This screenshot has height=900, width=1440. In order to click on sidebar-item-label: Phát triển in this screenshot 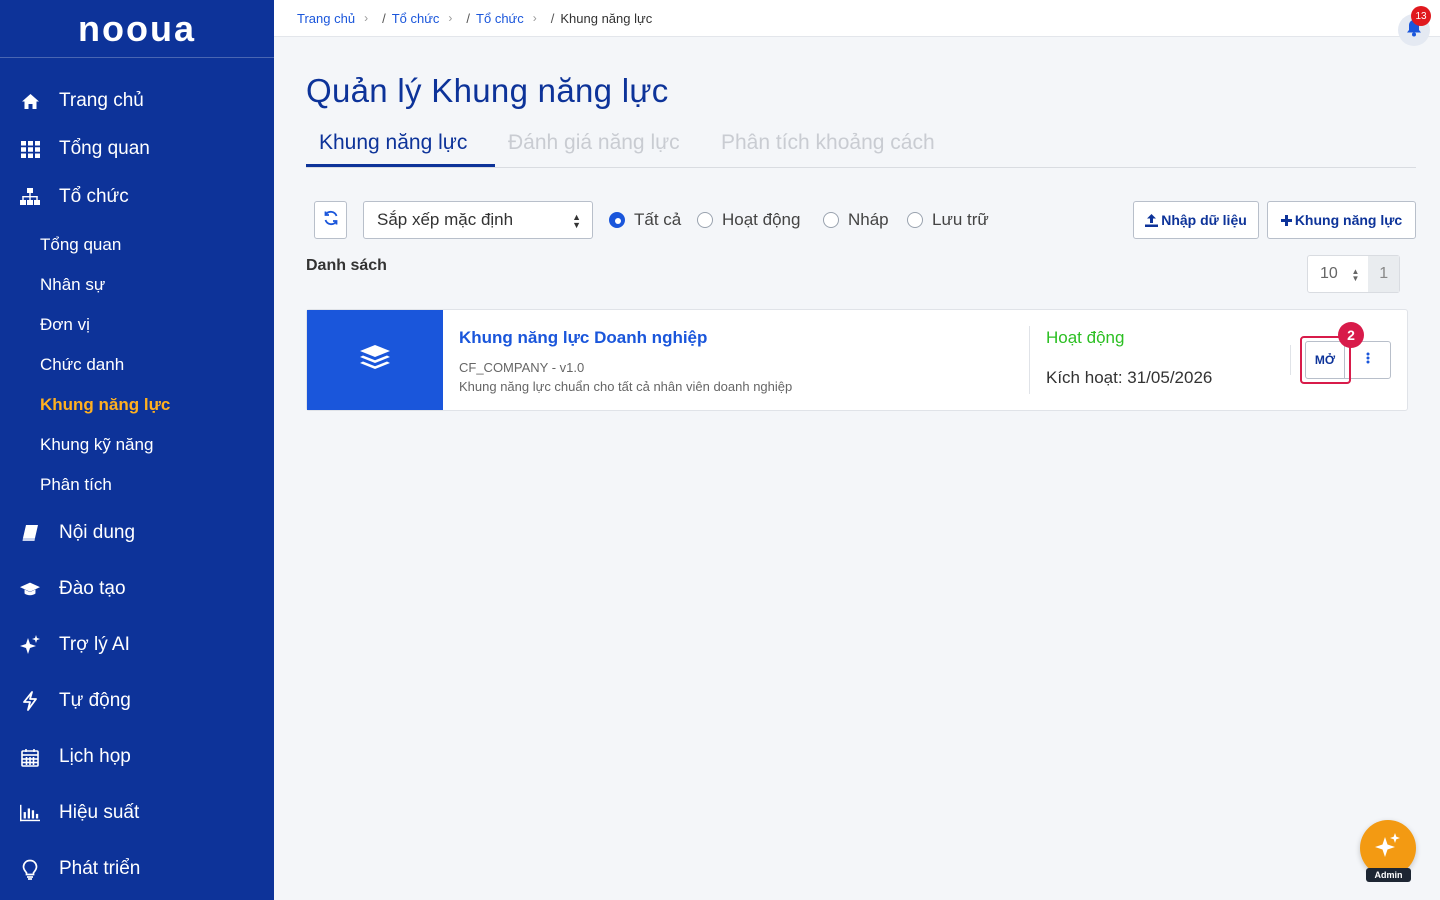, I will do `click(100, 868)`.